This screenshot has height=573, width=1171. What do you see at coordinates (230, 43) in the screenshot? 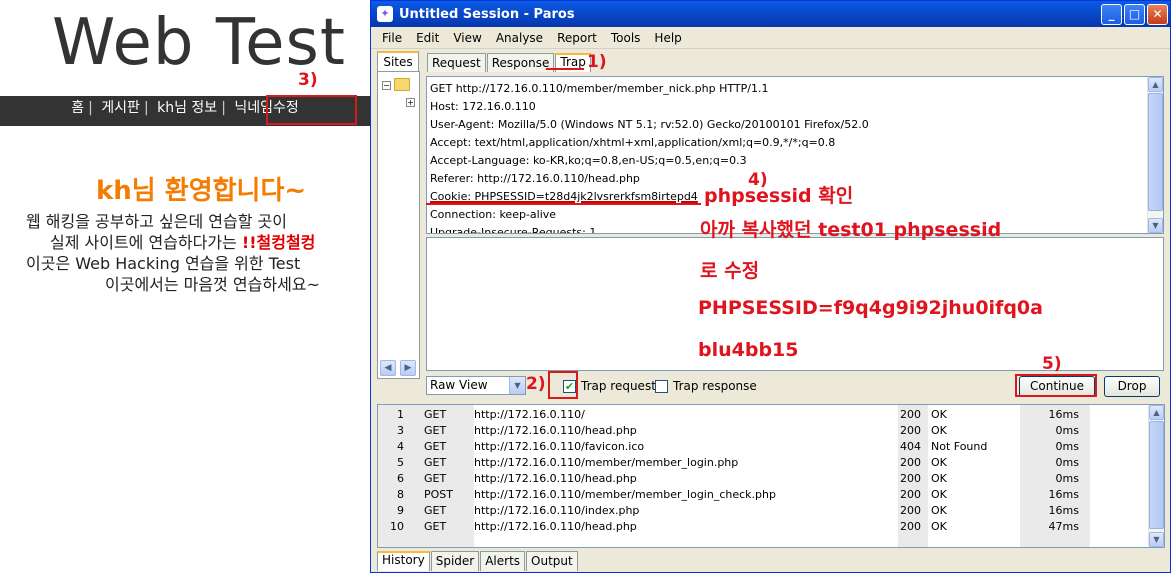
I see `site-title: Web Test S` at bounding box center [230, 43].